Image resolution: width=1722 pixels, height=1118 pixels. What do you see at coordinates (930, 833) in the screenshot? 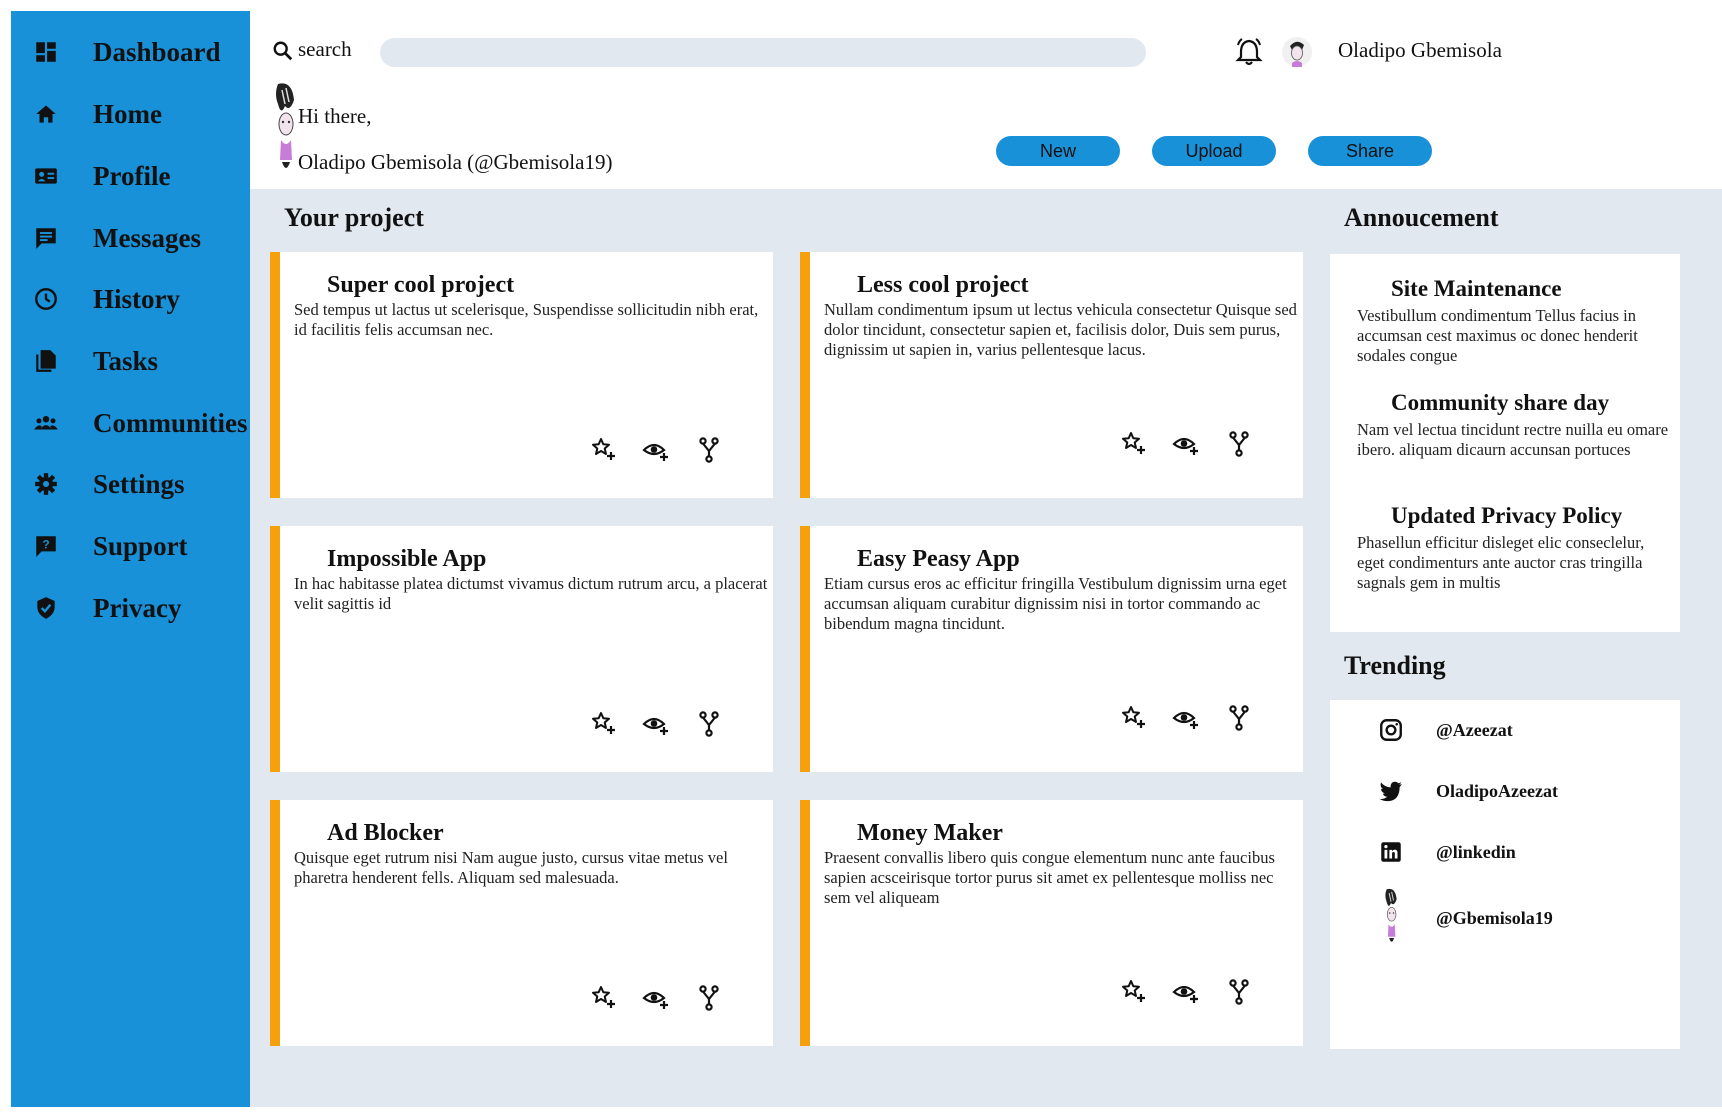
I see `project-title: Money Maker` at bounding box center [930, 833].